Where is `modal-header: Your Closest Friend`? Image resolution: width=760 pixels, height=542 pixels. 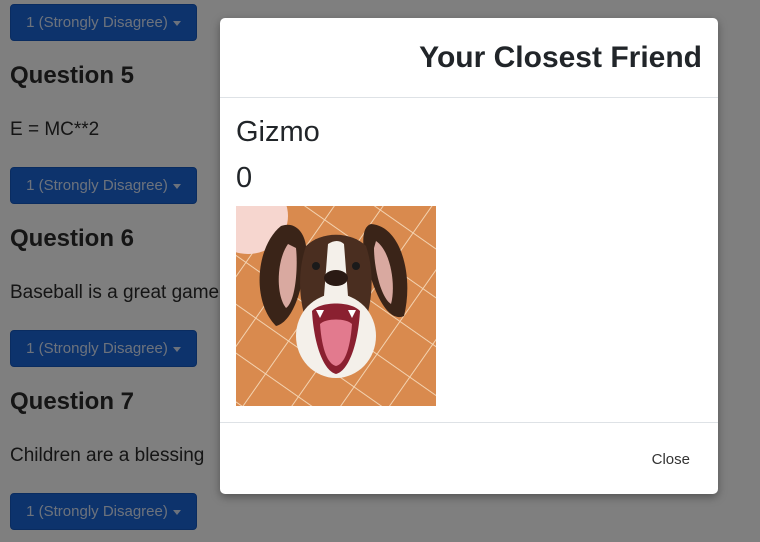 modal-header: Your Closest Friend is located at coordinates (469, 58).